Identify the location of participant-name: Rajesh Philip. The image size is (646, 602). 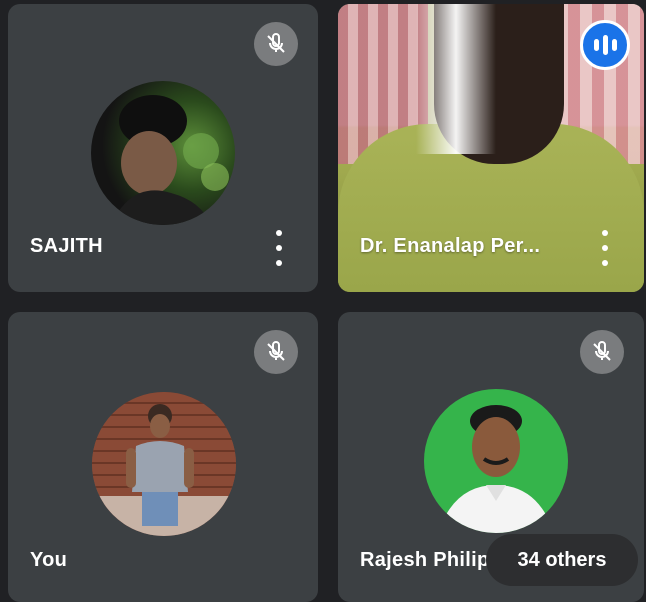
(425, 560).